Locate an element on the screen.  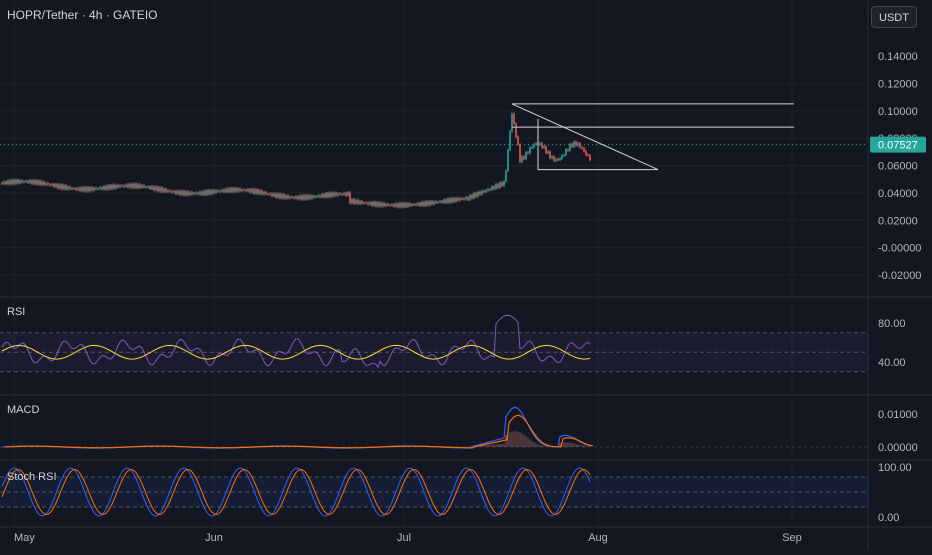
price-axis-label: 0.04000 is located at coordinates (898, 194).